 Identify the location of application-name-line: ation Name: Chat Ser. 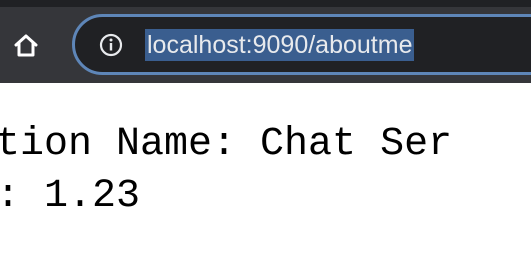
(226, 144).